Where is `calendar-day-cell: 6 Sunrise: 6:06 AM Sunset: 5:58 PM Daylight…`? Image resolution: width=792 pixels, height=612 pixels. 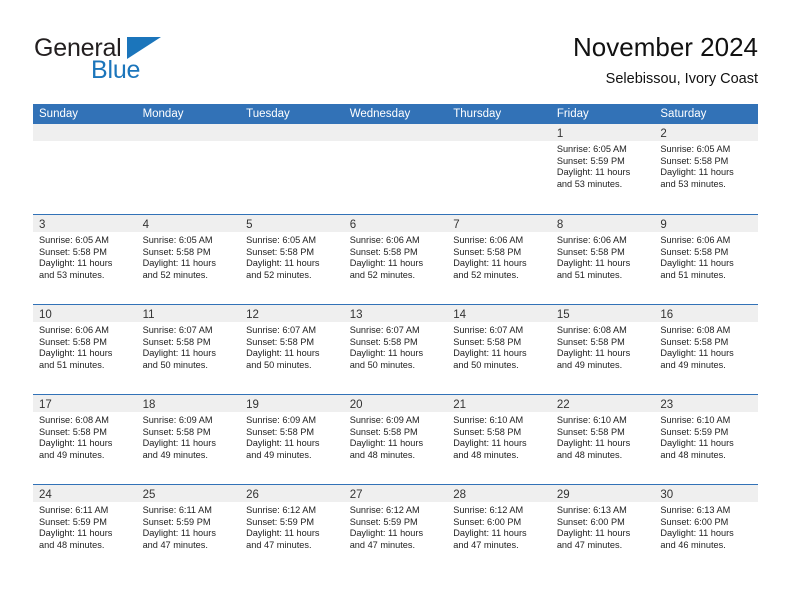 calendar-day-cell: 6 Sunrise: 6:06 AM Sunset: 5:58 PM Daylight… is located at coordinates (395, 259).